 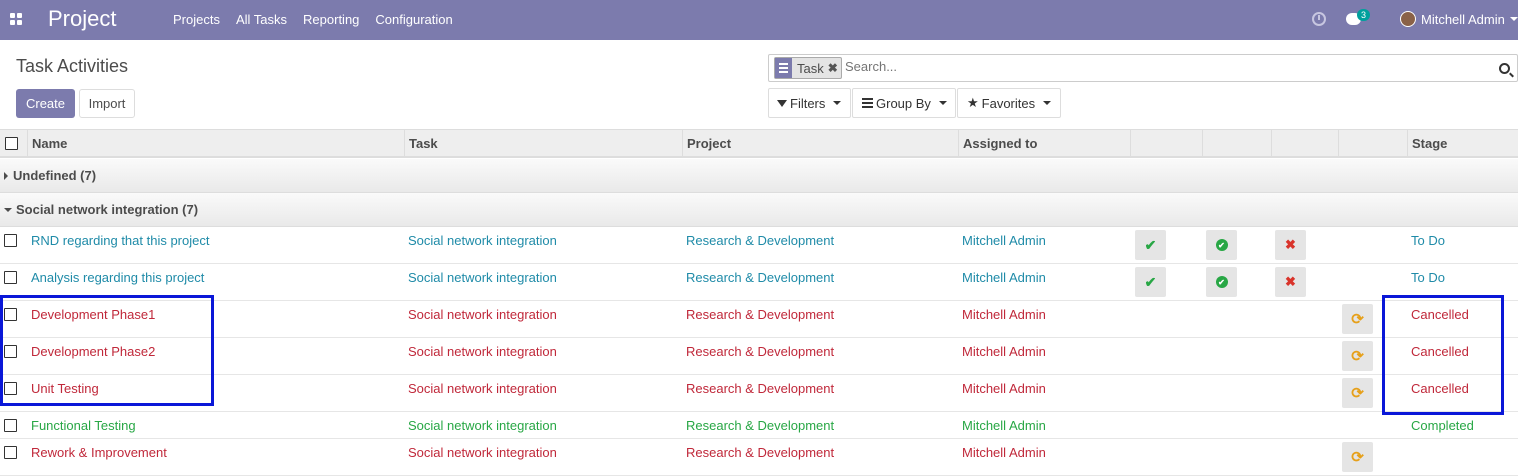 What do you see at coordinates (331, 19) in the screenshot?
I see `menu-reporting: Reporting` at bounding box center [331, 19].